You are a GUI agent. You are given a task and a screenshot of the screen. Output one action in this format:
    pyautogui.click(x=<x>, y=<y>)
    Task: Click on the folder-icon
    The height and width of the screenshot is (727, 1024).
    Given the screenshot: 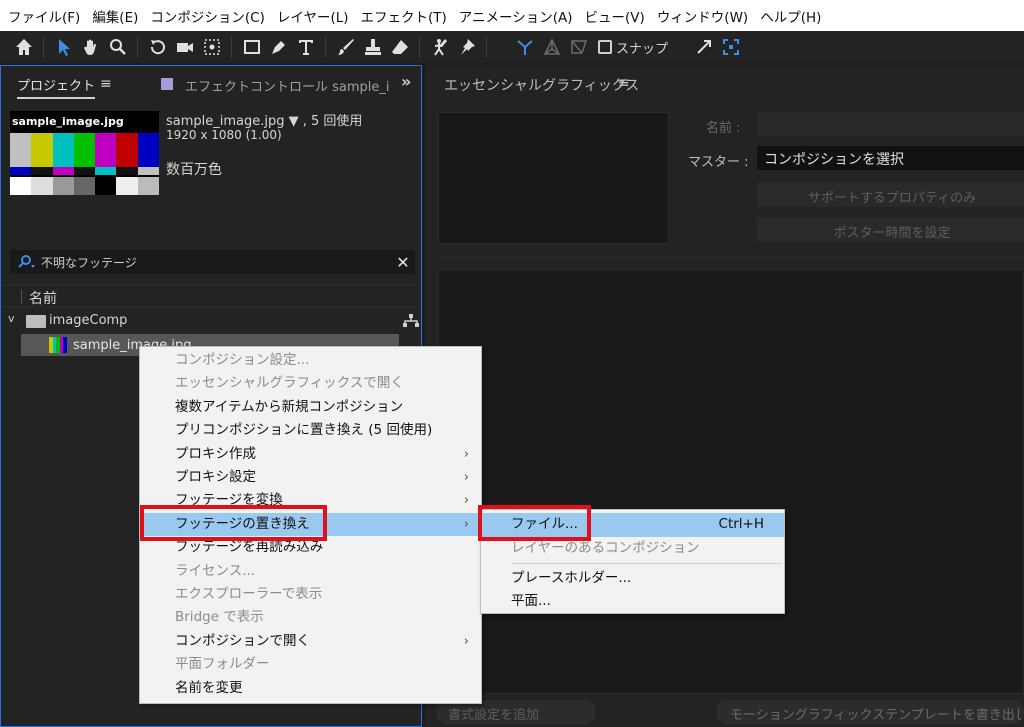 What is the action you would take?
    pyautogui.click(x=36, y=321)
    